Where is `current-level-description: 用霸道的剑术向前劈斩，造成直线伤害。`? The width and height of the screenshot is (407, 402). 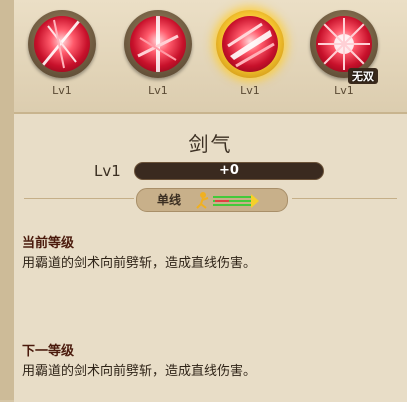
current-level-description: 用霸道的剑术向前劈斩，造成直线伤害。 is located at coordinates (139, 263).